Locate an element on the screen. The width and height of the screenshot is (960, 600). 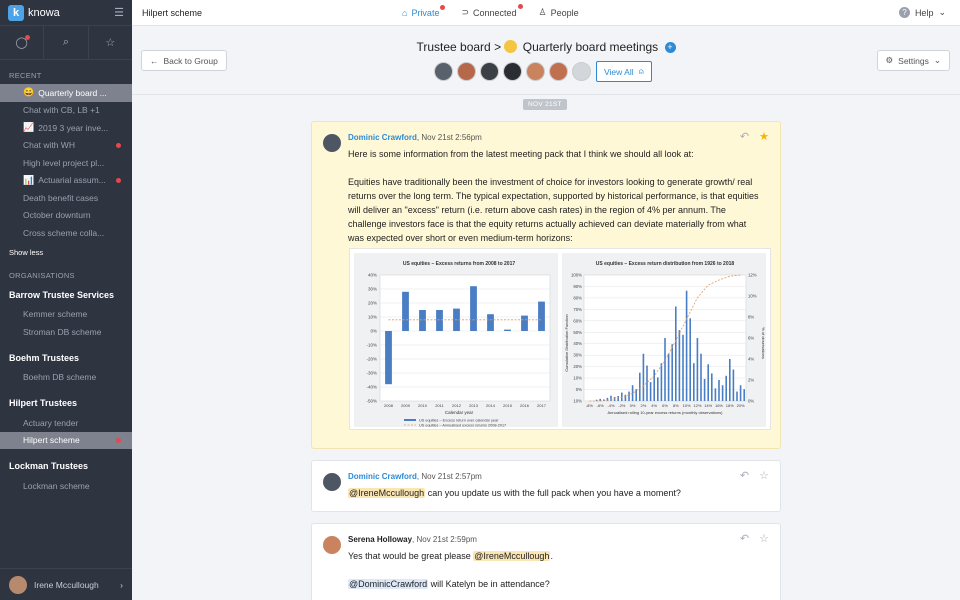
tab-people: ♙ People is located at coordinates (559, 12).